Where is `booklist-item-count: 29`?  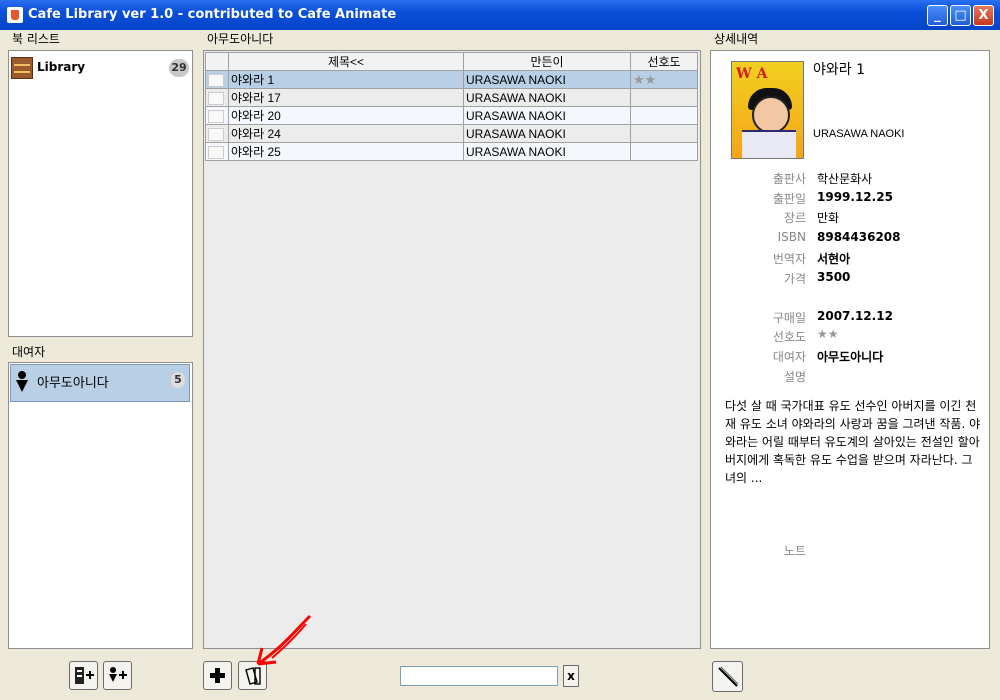
booklist-item-count: 29 is located at coordinates (179, 68).